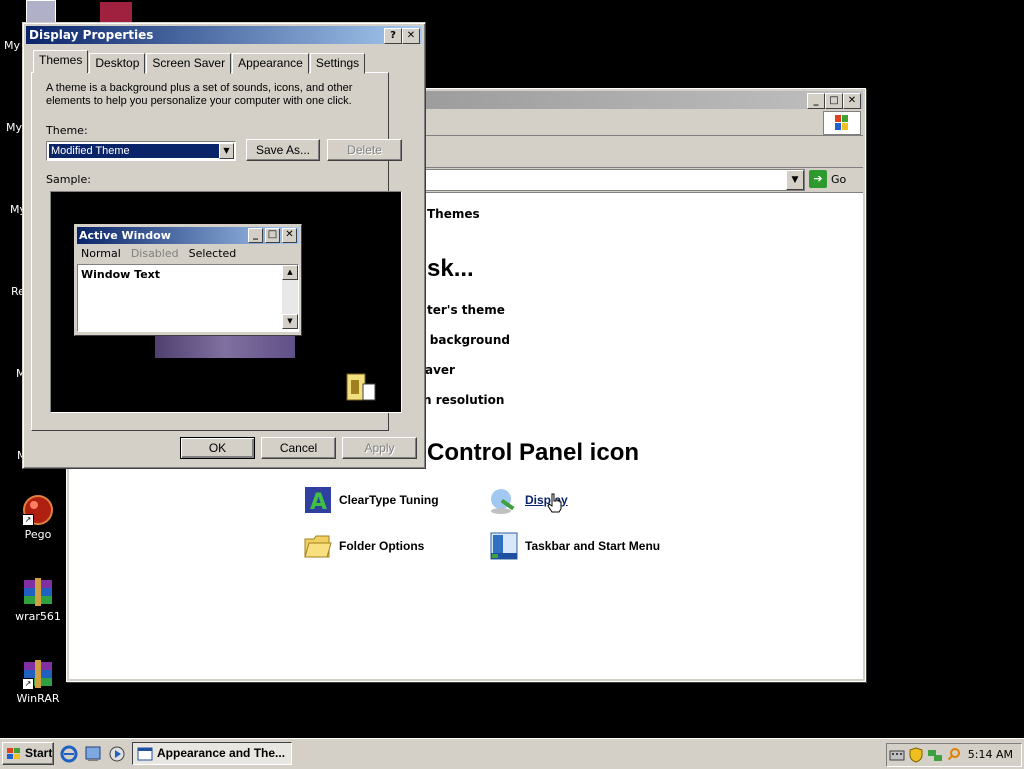 This screenshot has width=1024, height=769. I want to click on sample-menu-normal: Normal, so click(101, 253).